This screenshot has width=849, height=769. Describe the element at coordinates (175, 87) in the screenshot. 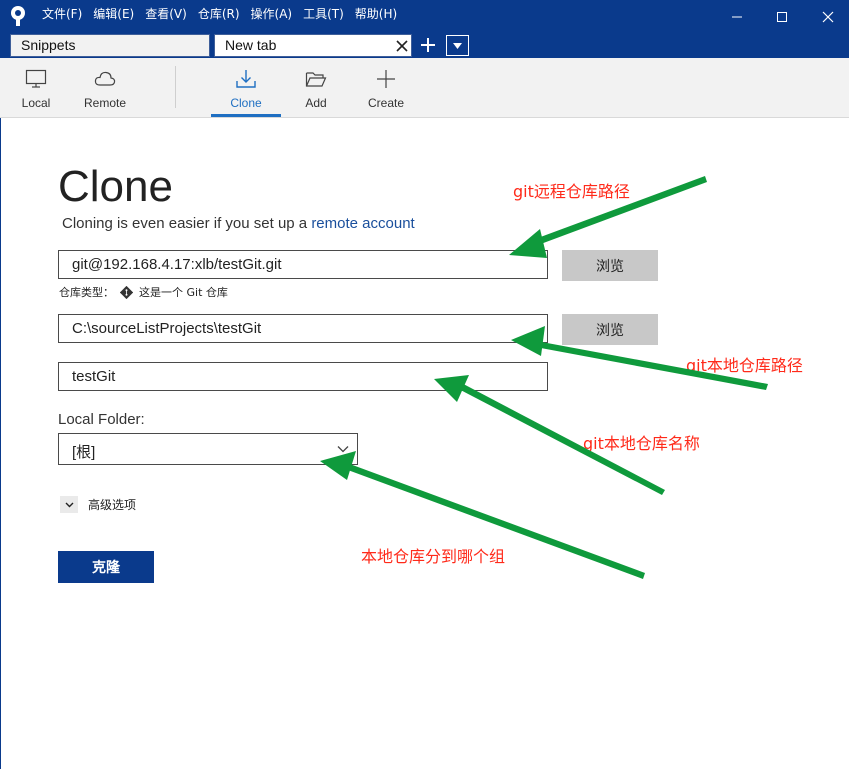

I see `toolbar-divider` at that location.